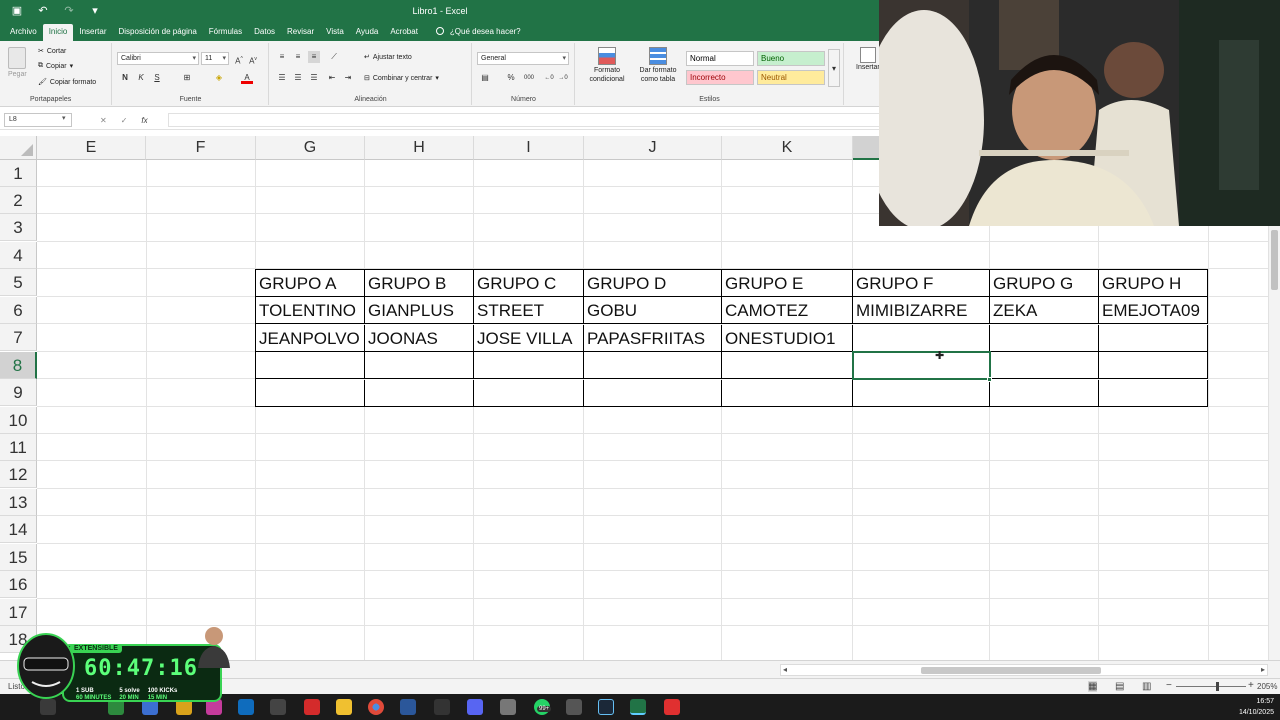 The image size is (1280, 720). I want to click on paste-button: Pegar, so click(17, 62).